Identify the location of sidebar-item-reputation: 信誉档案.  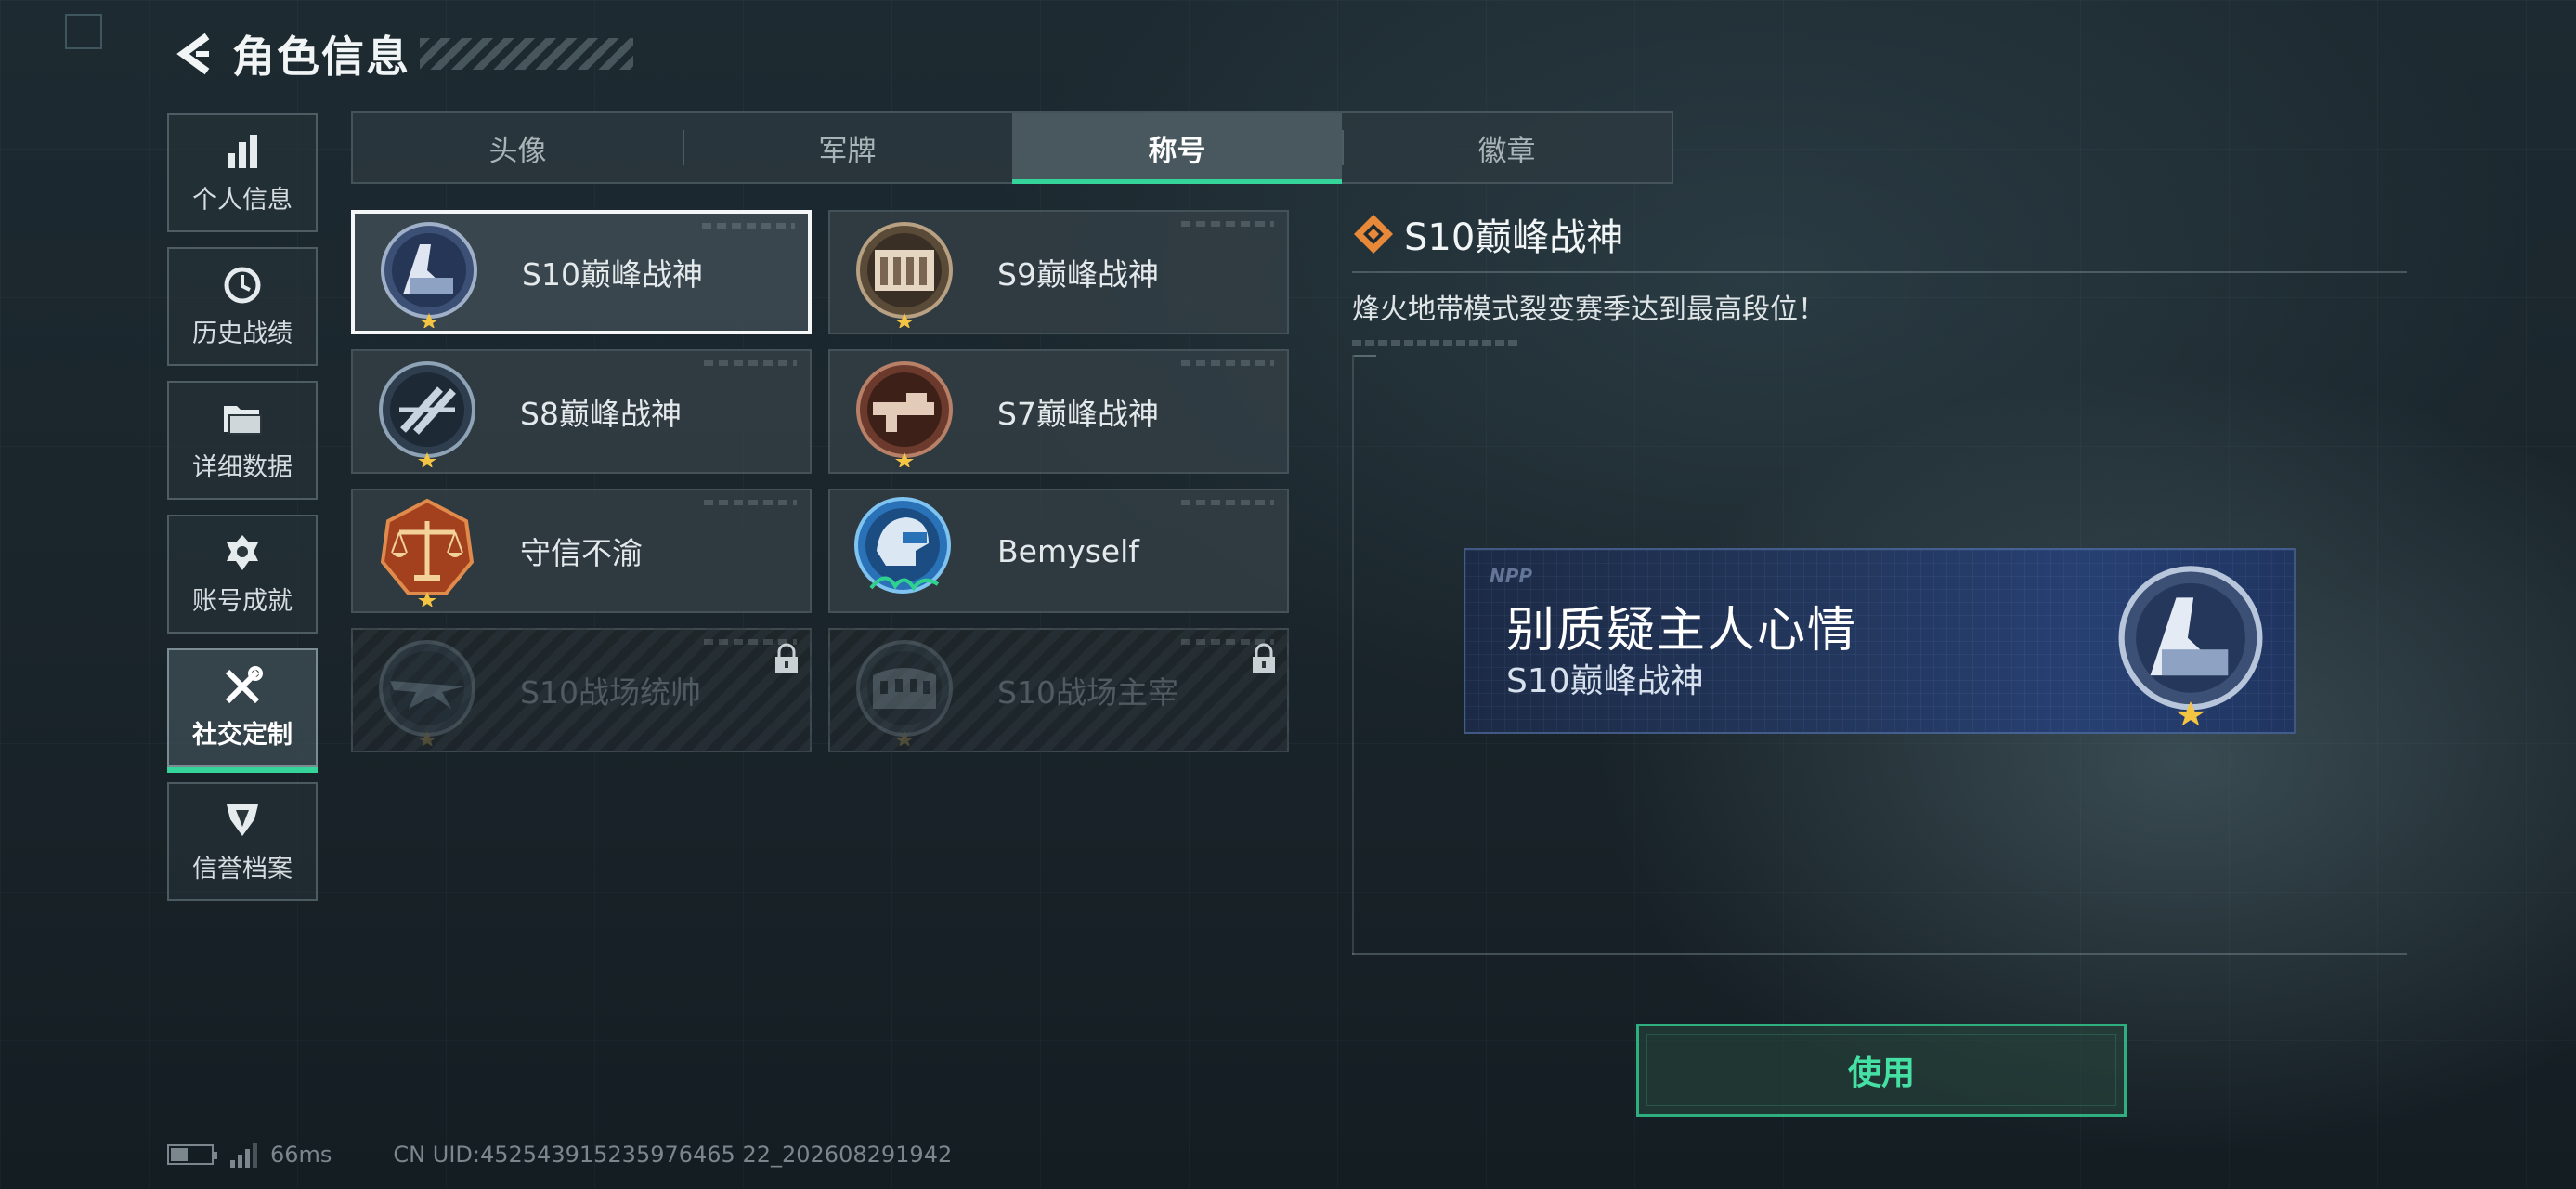
(243, 842).